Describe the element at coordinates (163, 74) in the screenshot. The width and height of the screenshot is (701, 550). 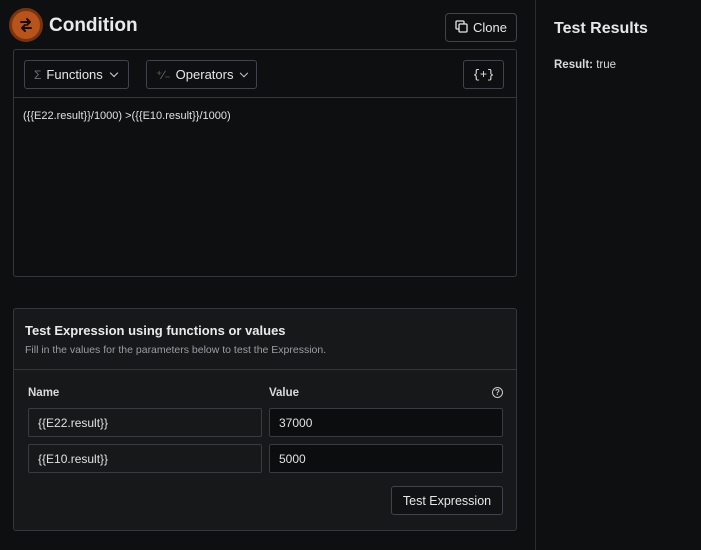
I see `operators-icon: ⁺∕₋` at that location.